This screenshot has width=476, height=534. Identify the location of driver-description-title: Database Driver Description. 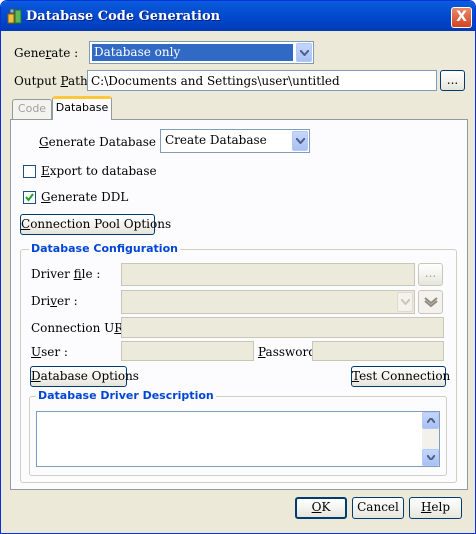
(126, 395).